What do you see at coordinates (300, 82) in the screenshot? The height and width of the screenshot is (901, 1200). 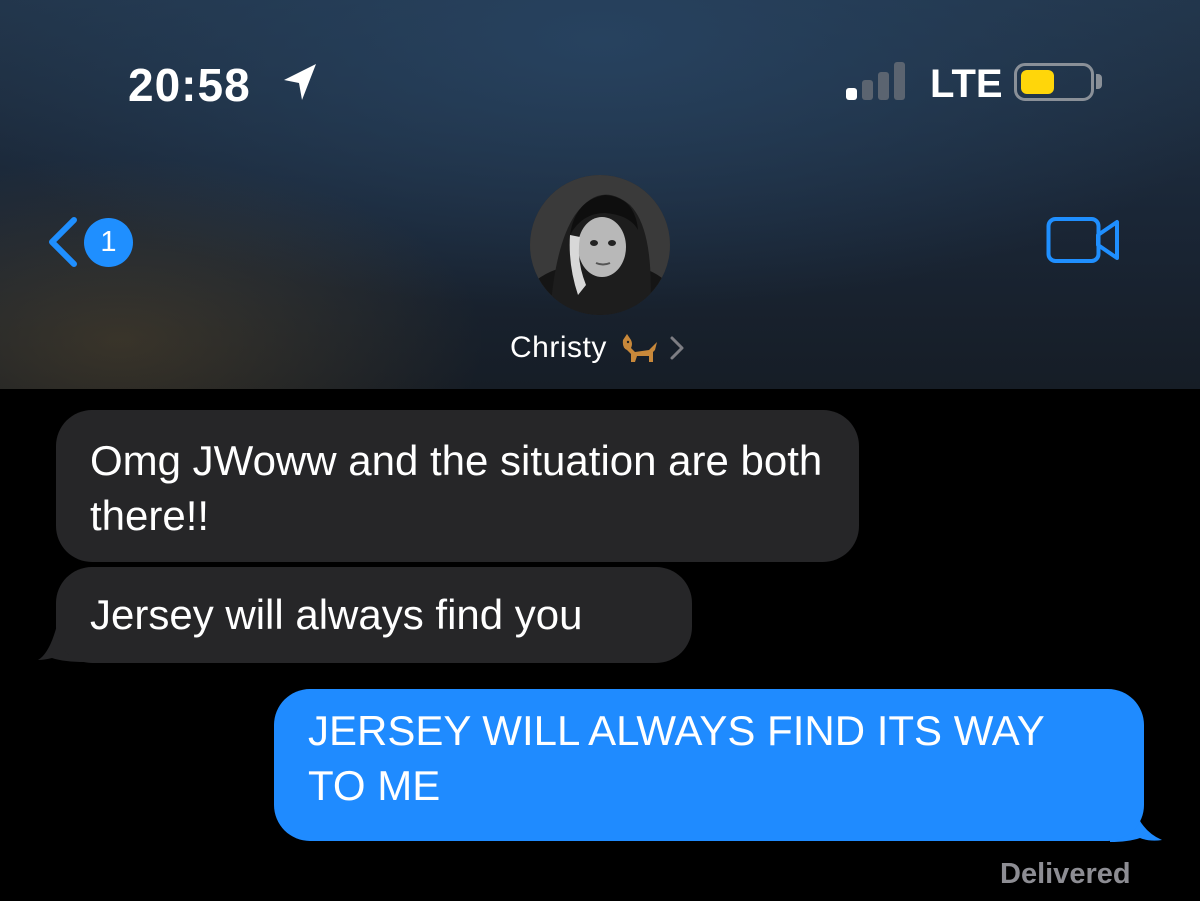 I see `location-arrow-icon` at bounding box center [300, 82].